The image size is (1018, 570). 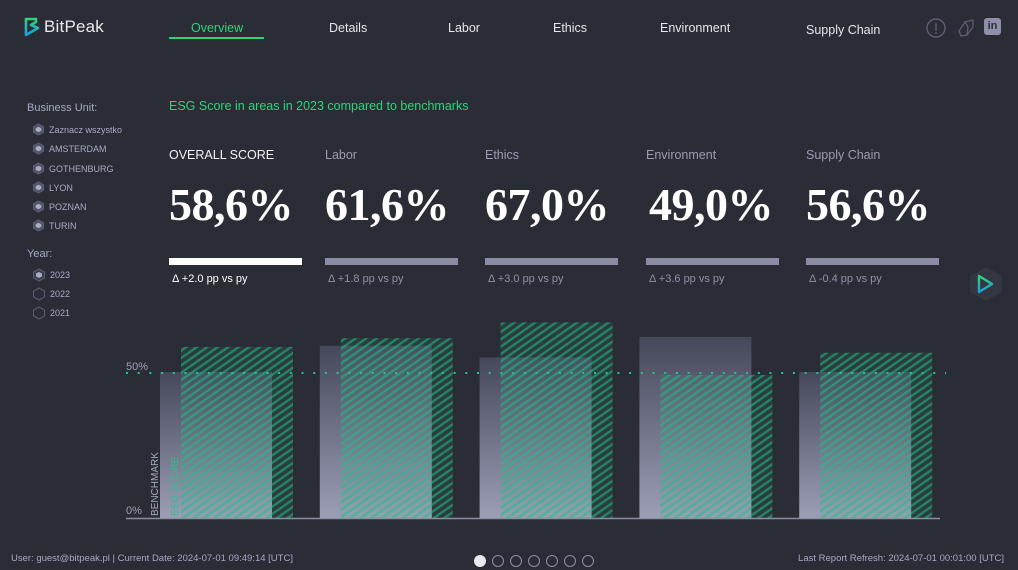 What do you see at coordinates (681, 155) in the screenshot?
I see `card-label: Environment` at bounding box center [681, 155].